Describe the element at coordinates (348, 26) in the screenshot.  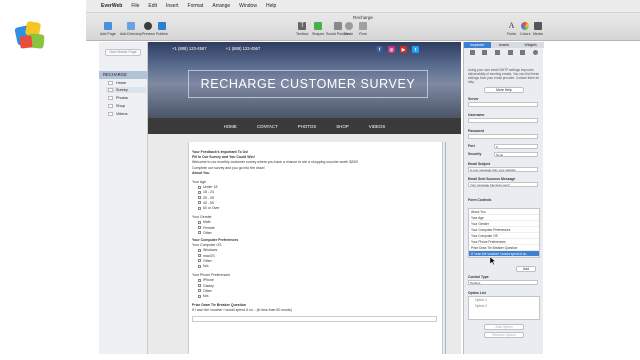
I see `circle-icon` at that location.